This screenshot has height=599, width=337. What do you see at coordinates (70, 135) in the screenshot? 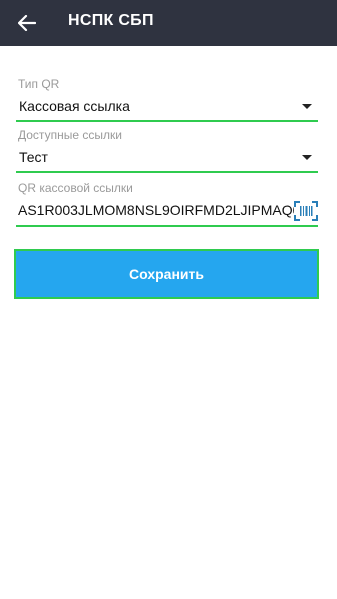
I see `available-links-label: Доступные ссылки` at bounding box center [70, 135].